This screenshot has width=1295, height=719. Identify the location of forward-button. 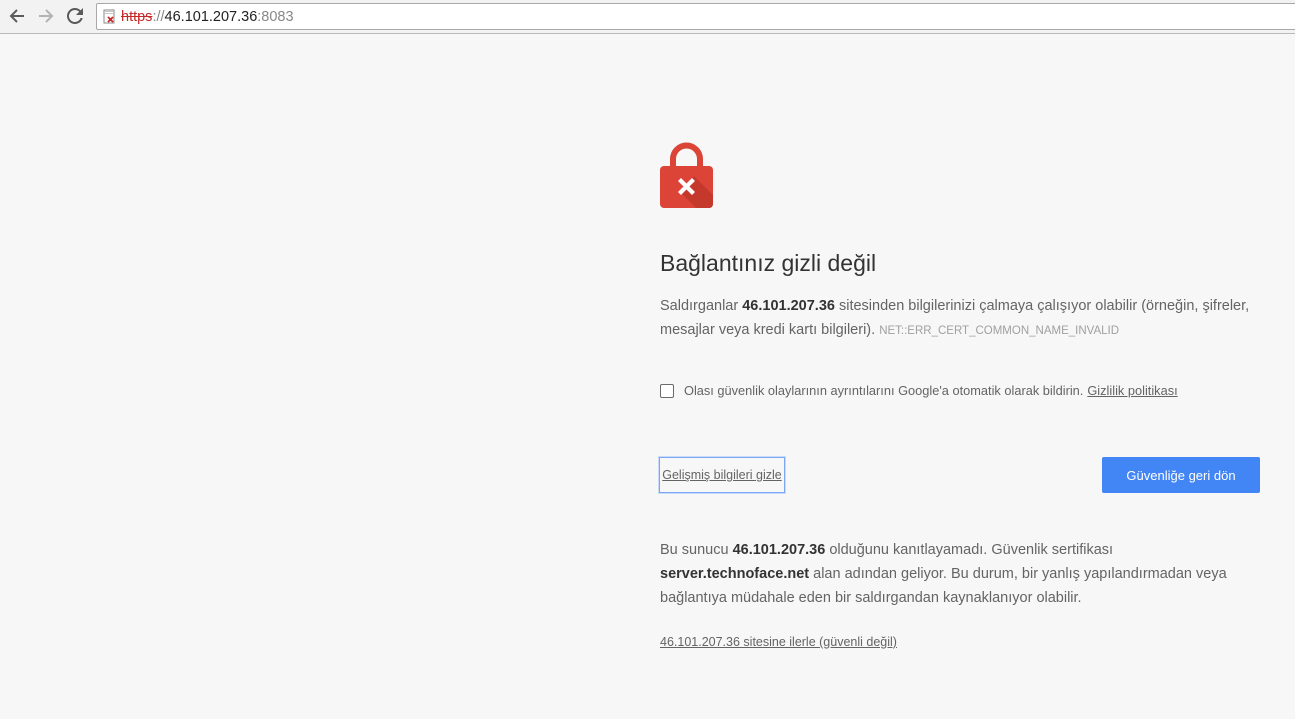
(46, 16).